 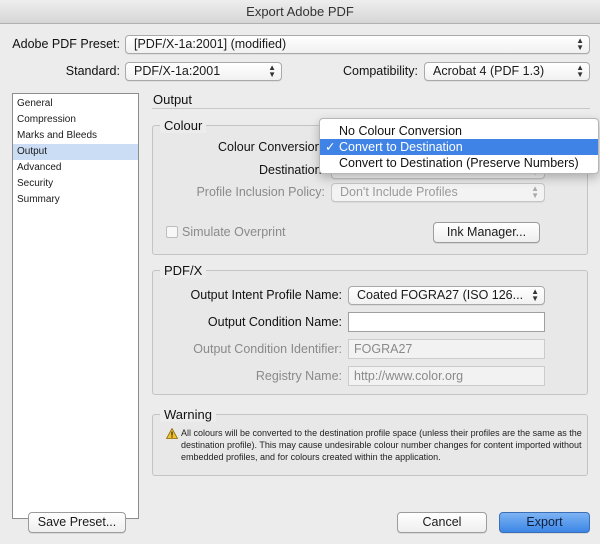 I want to click on standard-select: PDF/X-1a:2001 ▲ ▼, so click(x=203, y=71).